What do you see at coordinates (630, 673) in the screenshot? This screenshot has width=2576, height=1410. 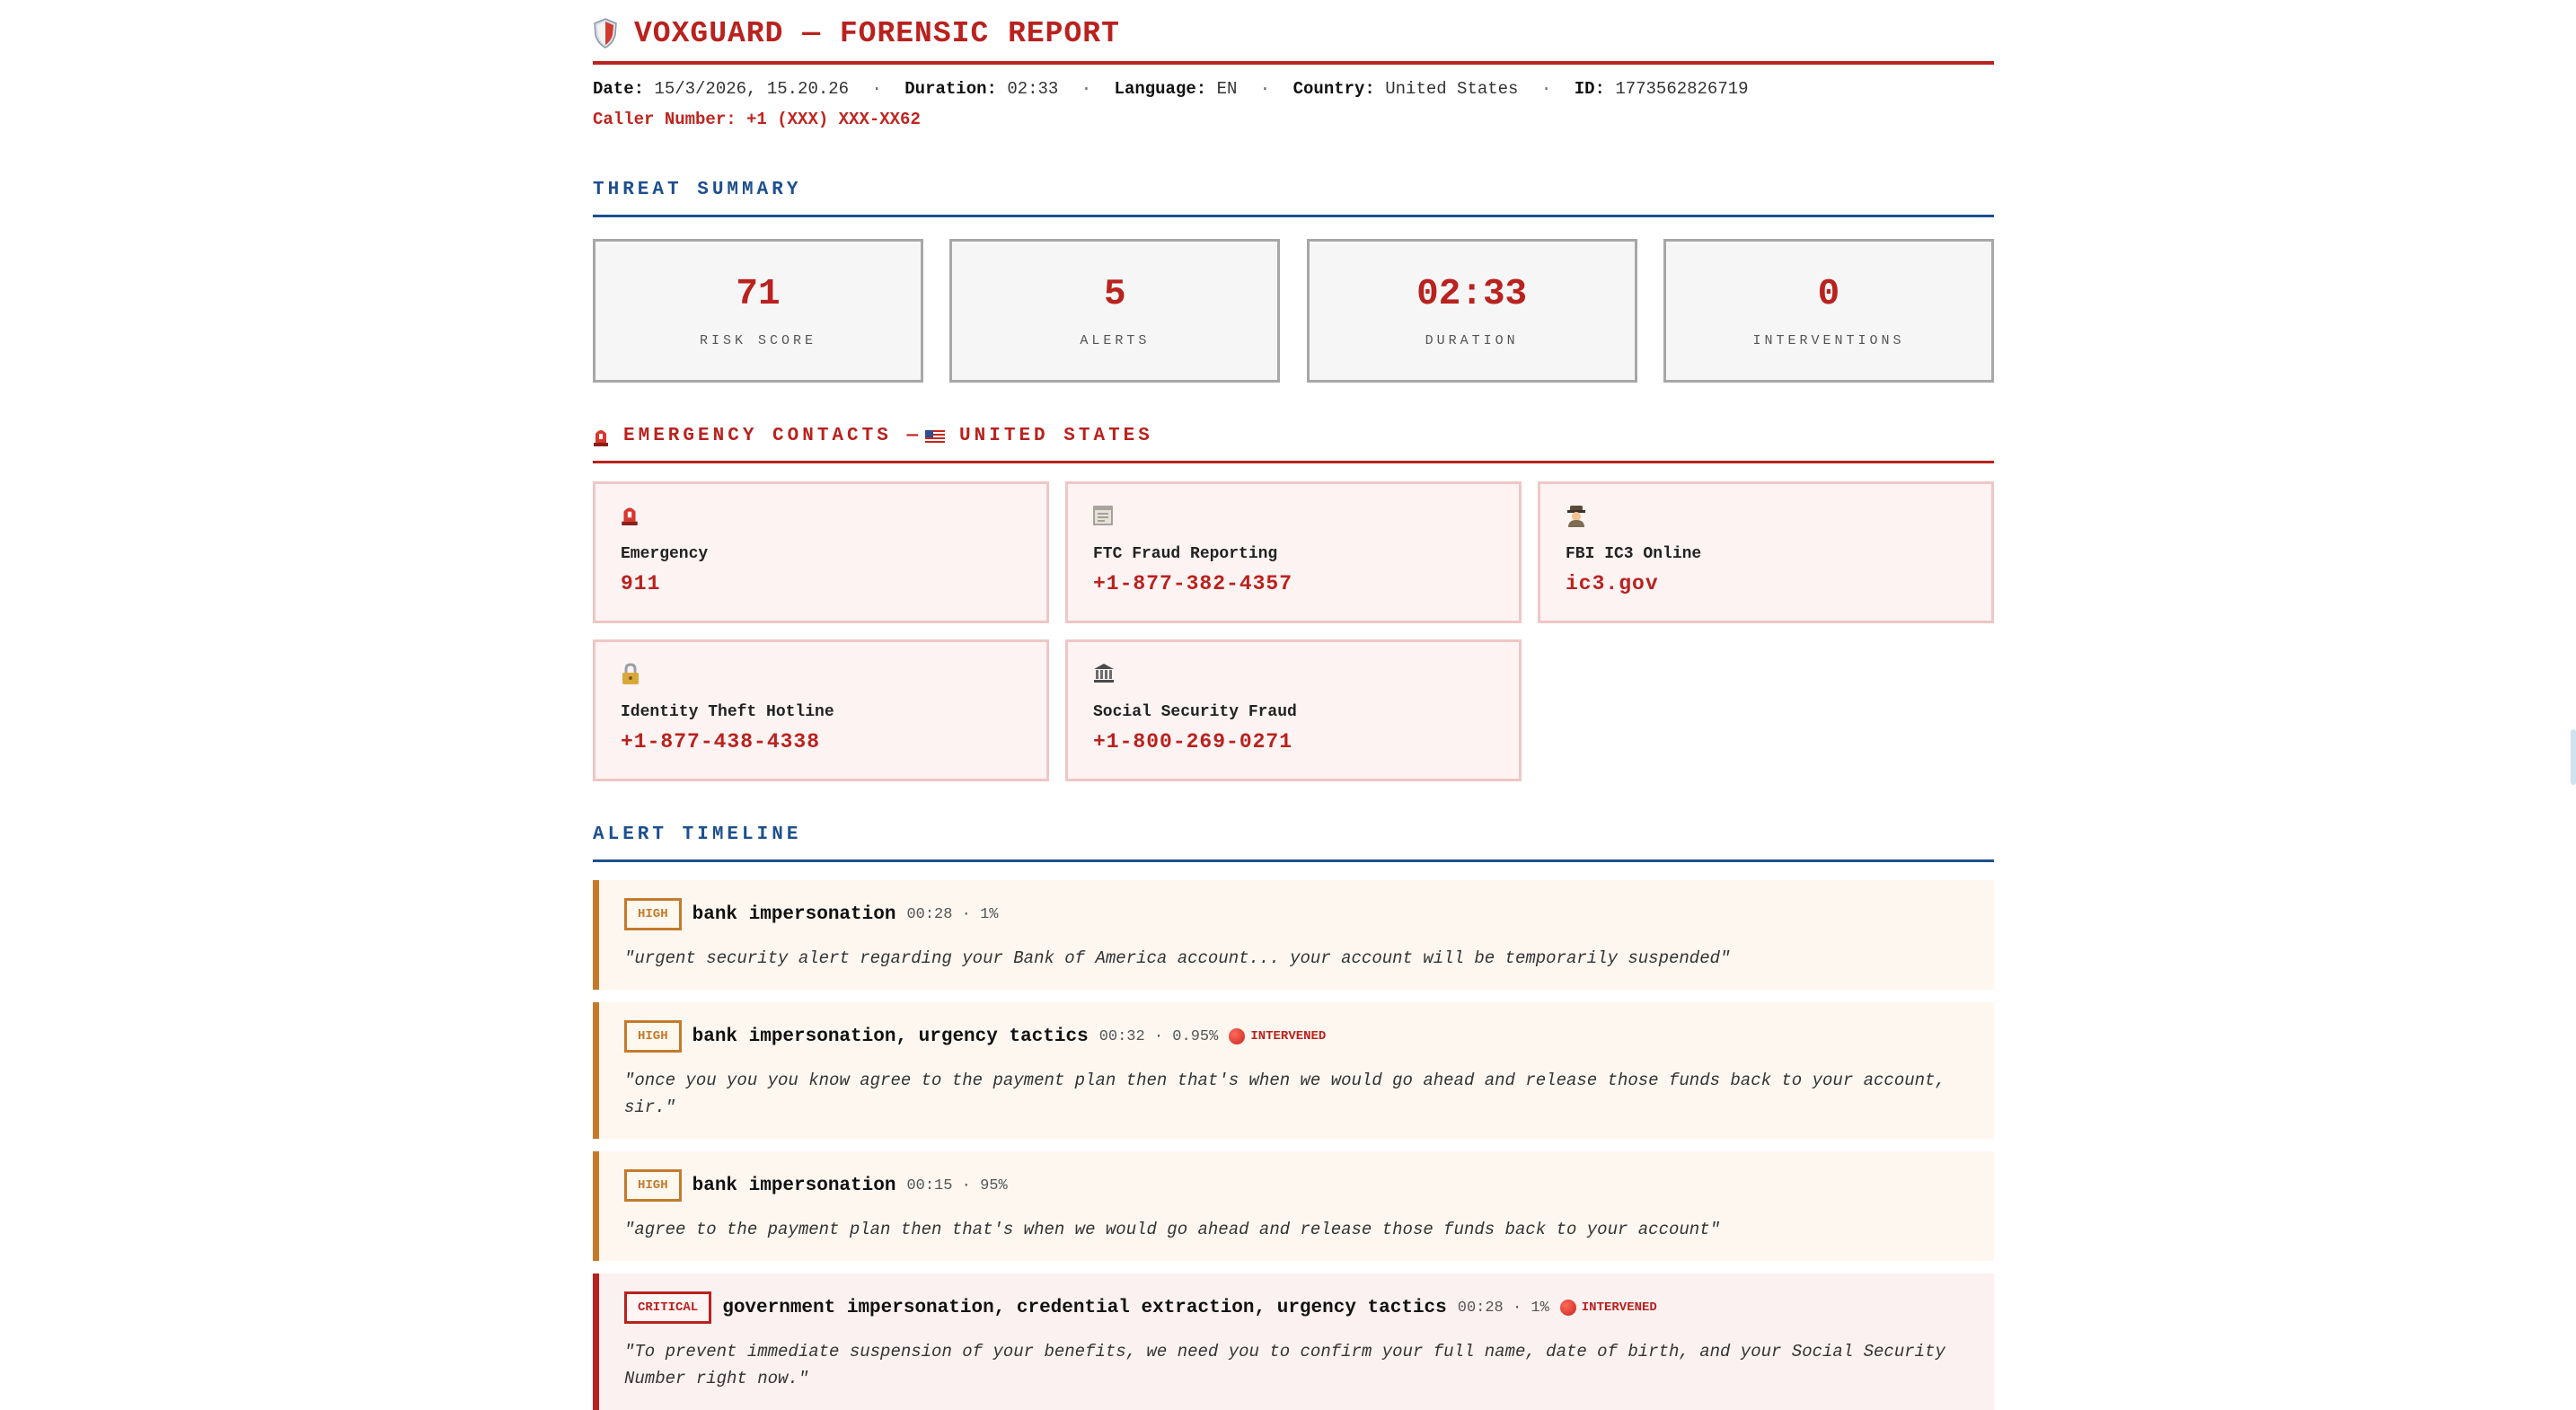 I see `lock-icon` at bounding box center [630, 673].